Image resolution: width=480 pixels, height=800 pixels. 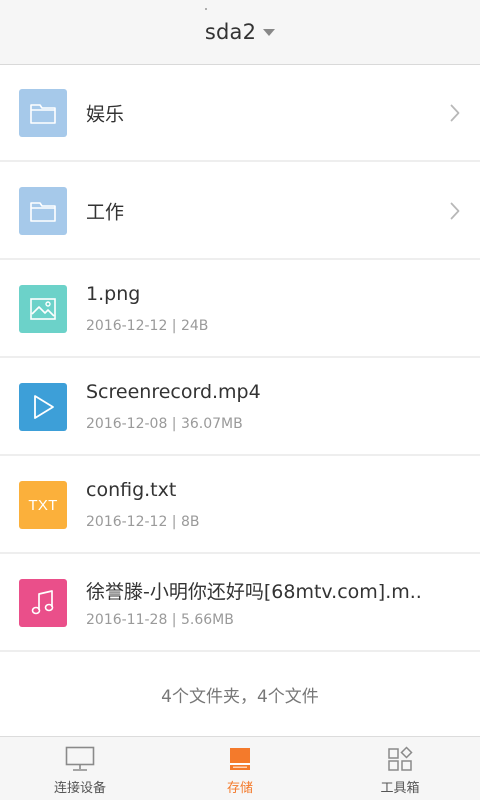 I want to click on nav-label: 存储, so click(x=239, y=788).